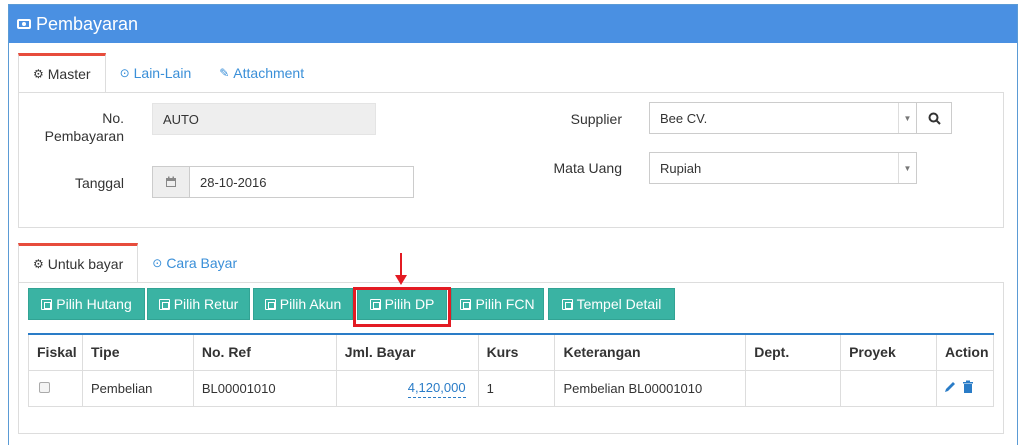  What do you see at coordinates (156, 73) in the screenshot?
I see `tab-lain-lain: ⊙ Lain-Lain` at bounding box center [156, 73].